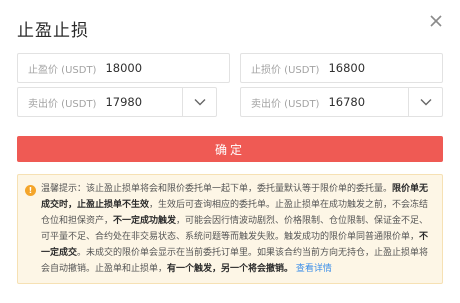  I want to click on take-profit-trigger-label: 止盈价 (USDT), so click(62, 70).